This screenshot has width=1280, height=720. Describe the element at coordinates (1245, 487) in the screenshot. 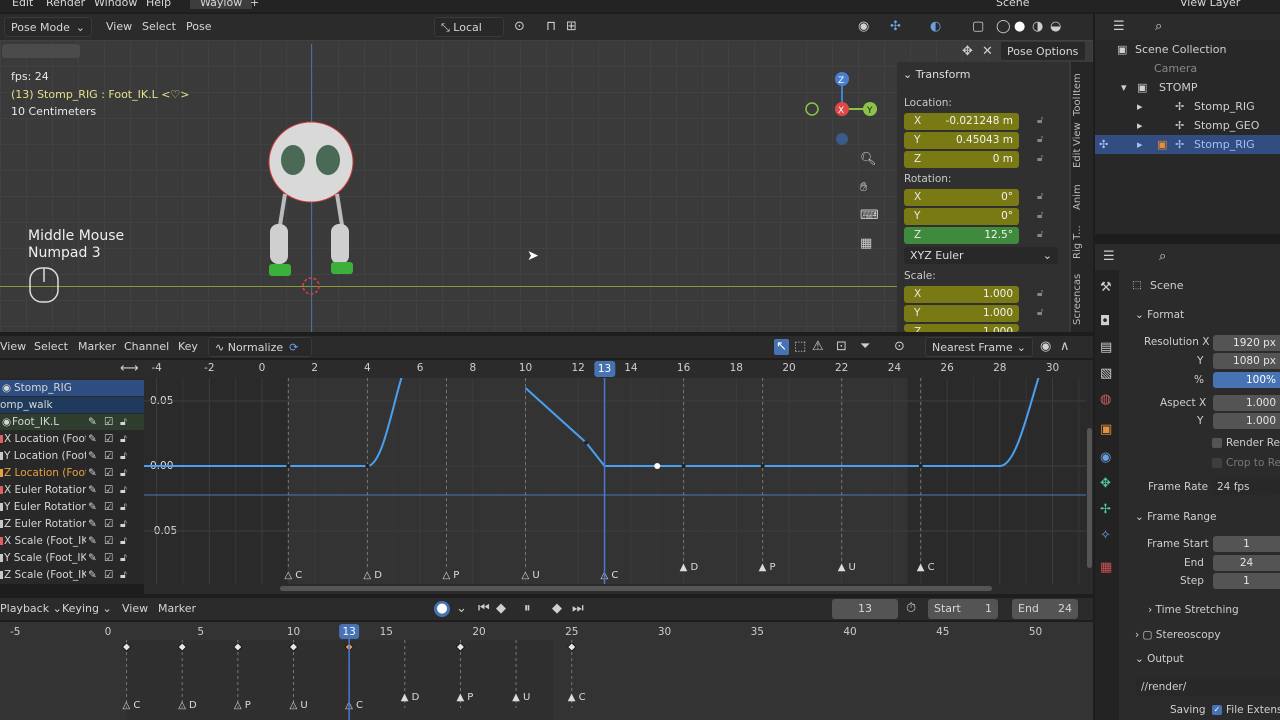

I see `frame-rate-dropdown: 24 fps` at that location.